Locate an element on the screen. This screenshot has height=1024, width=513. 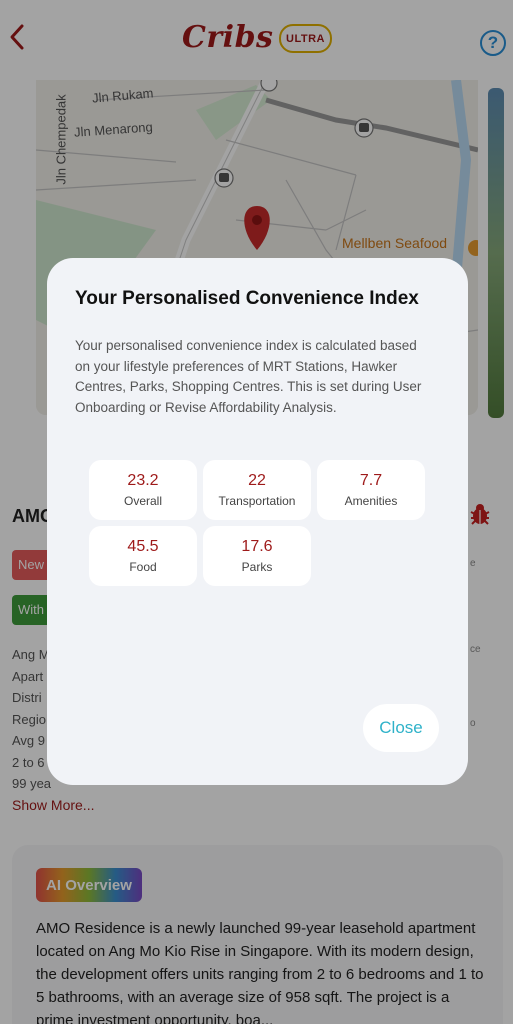
metric-value: 7.7 is located at coordinates (371, 480).